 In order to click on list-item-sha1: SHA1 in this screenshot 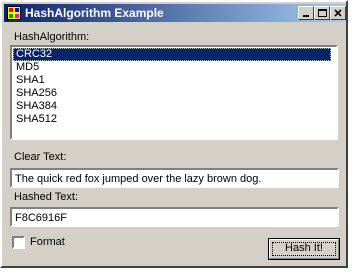, I will do `click(172, 80)`.